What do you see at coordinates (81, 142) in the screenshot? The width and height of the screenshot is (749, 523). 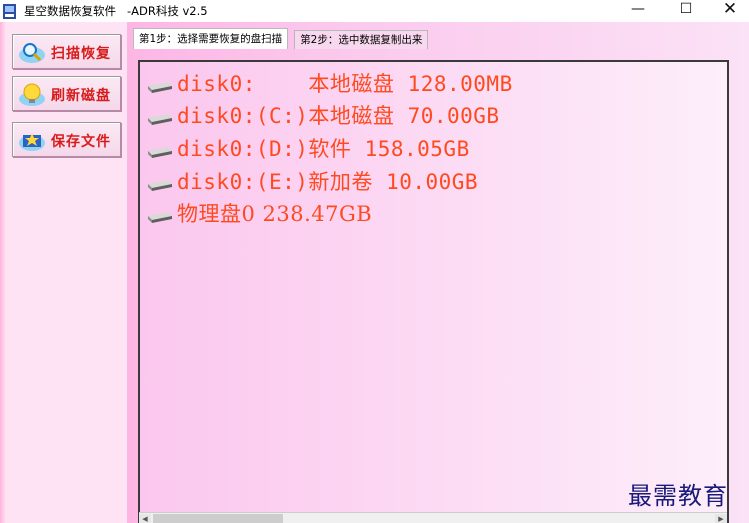 I see `save-file-label: 保存文件` at bounding box center [81, 142].